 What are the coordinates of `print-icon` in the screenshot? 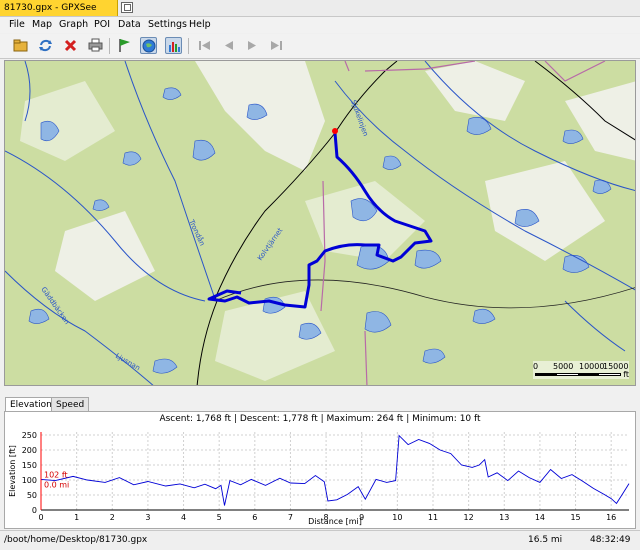 It's located at (95, 45).